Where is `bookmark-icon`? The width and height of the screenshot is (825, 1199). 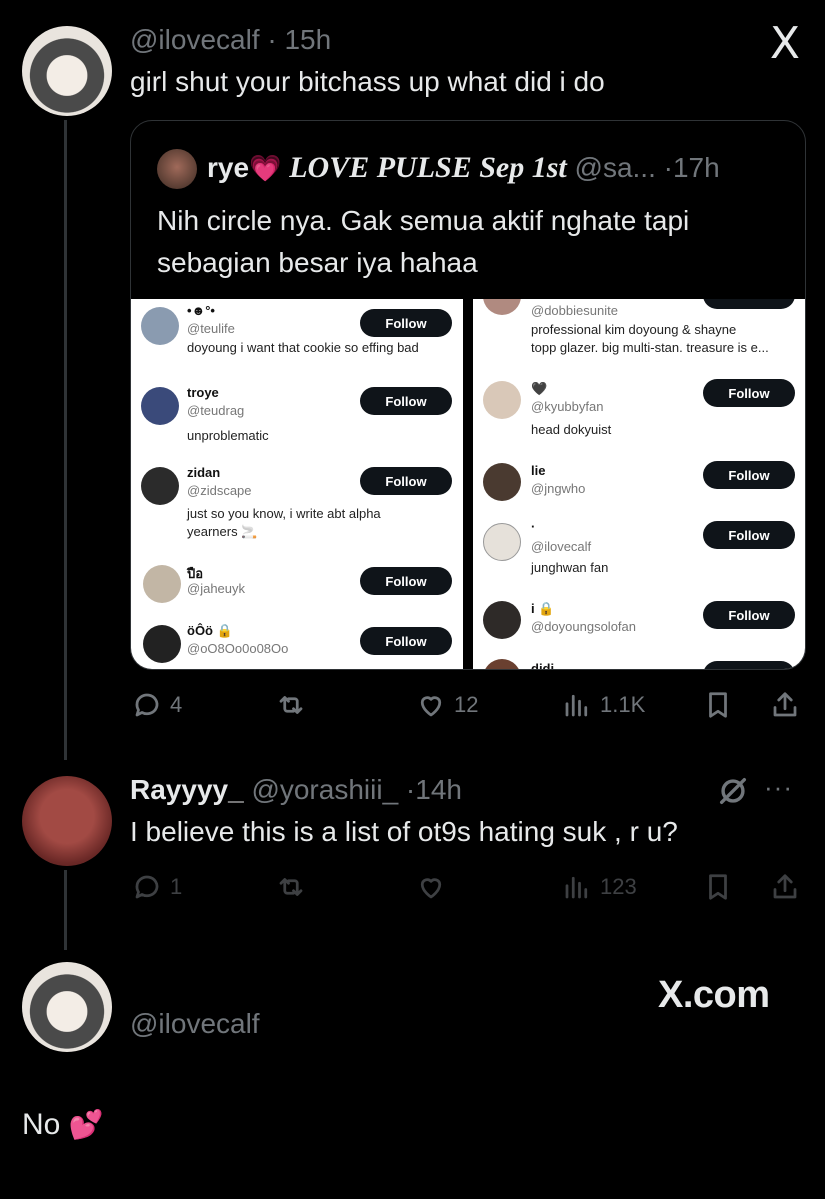
bookmark-icon is located at coordinates (718, 887).